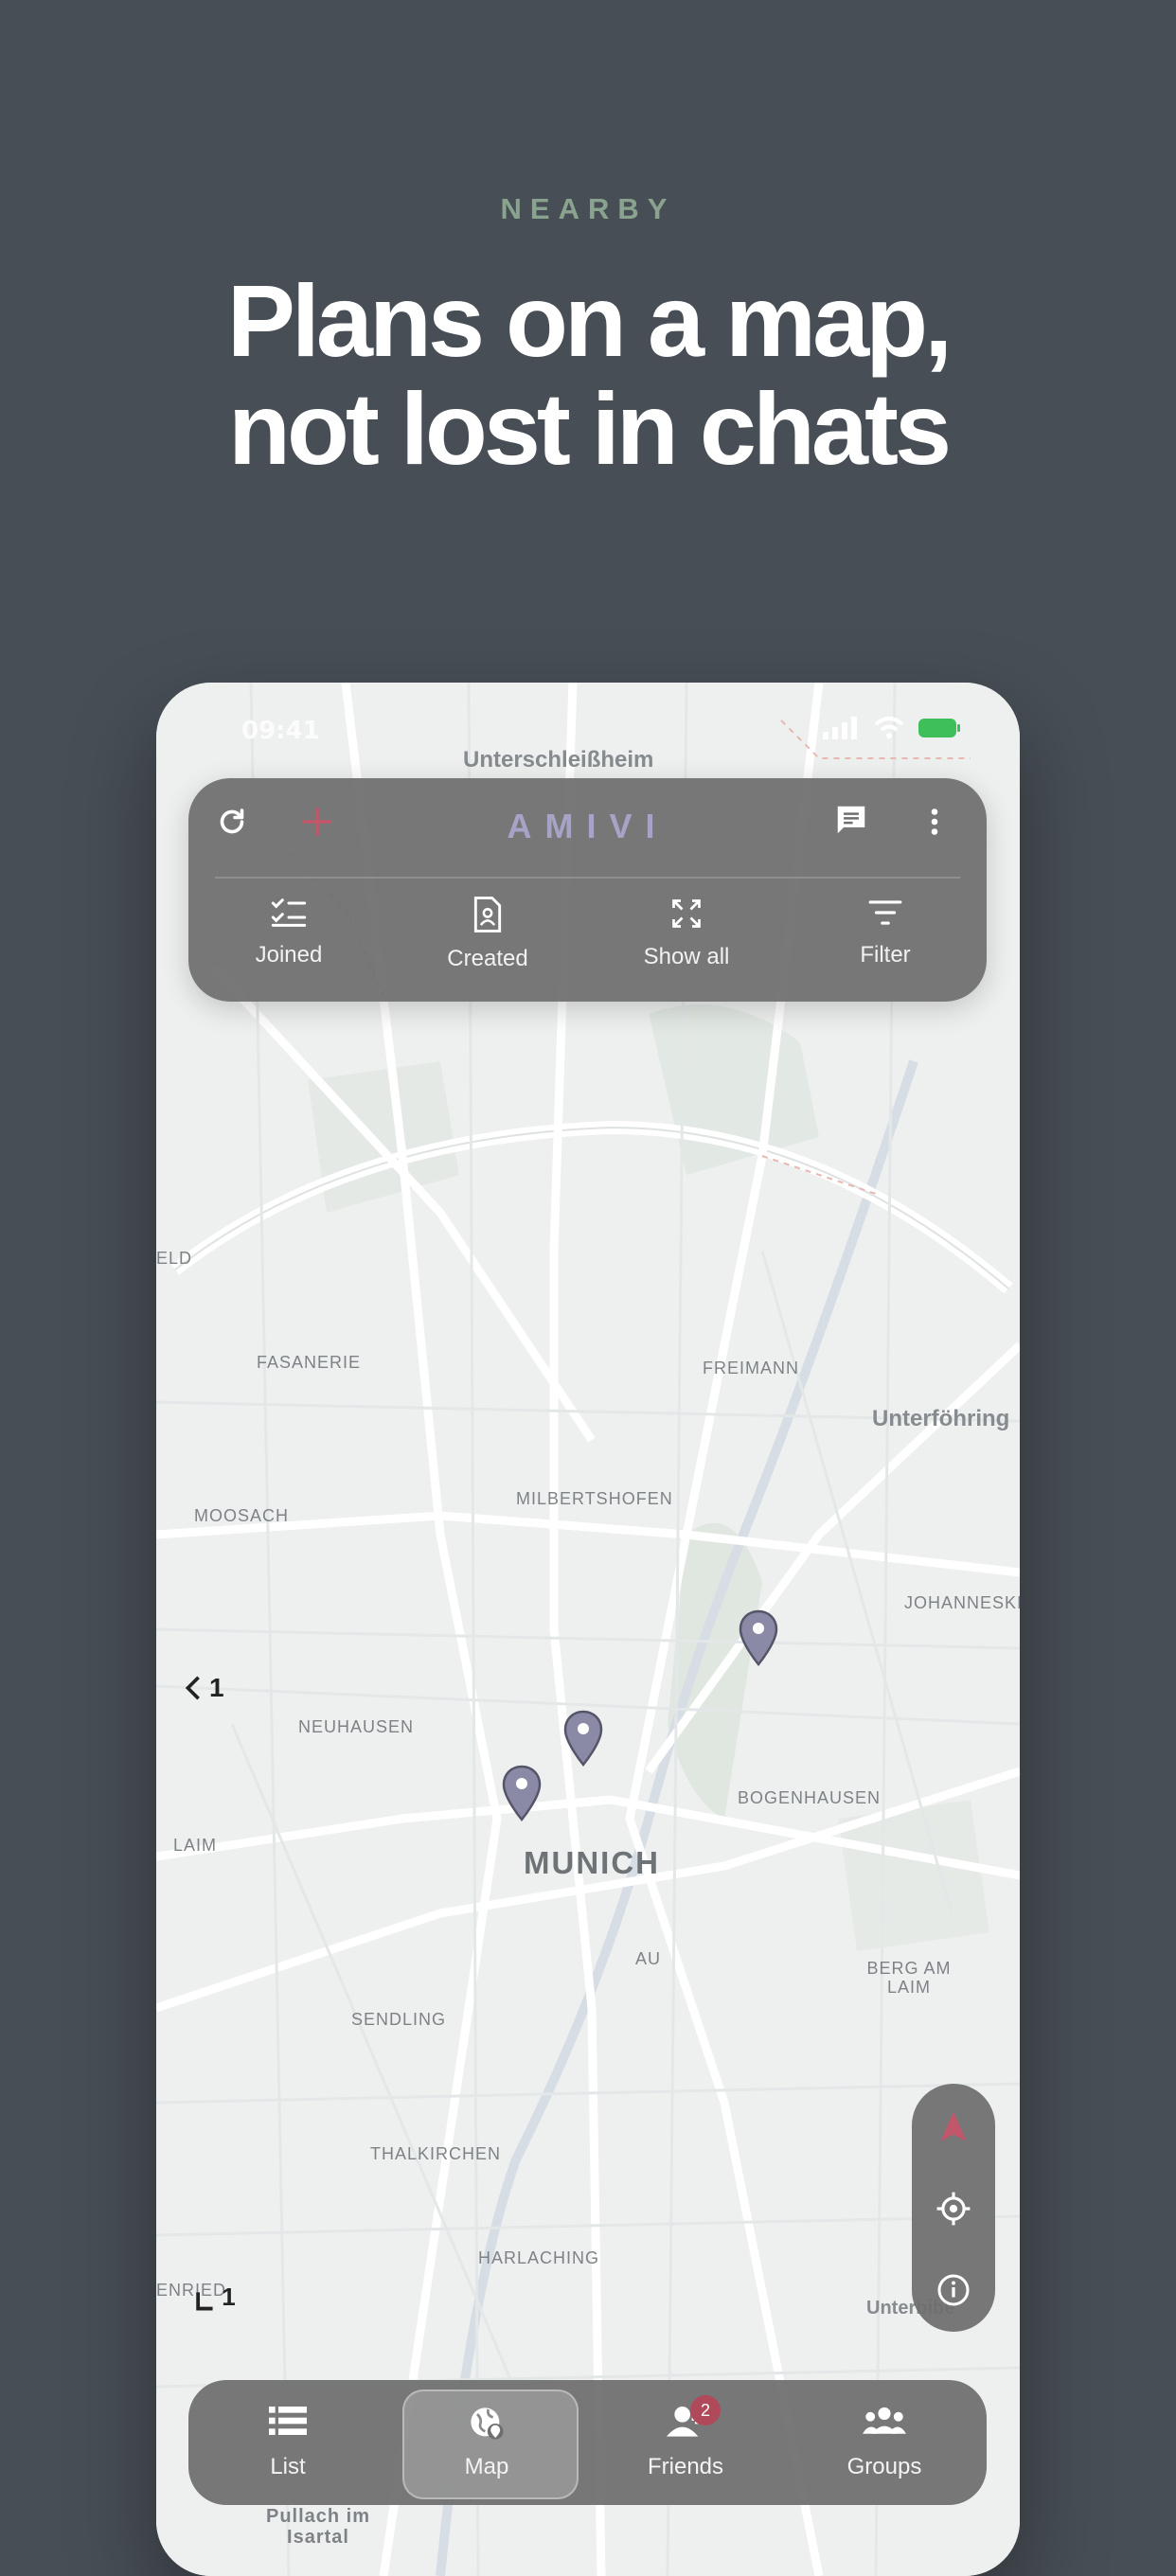  What do you see at coordinates (558, 760) in the screenshot?
I see `map-label-unterschleissheim: Unterschleißheim` at bounding box center [558, 760].